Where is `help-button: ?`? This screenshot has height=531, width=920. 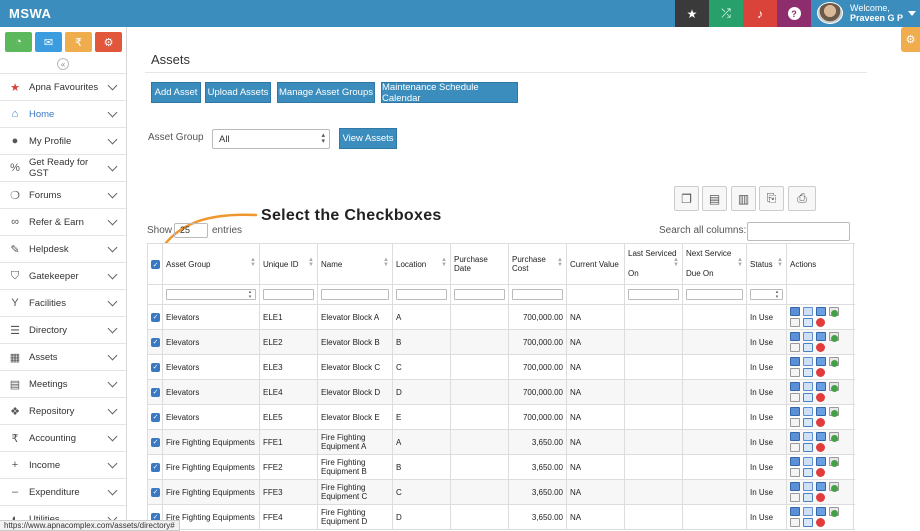
help-button: ? is located at coordinates (794, 13).